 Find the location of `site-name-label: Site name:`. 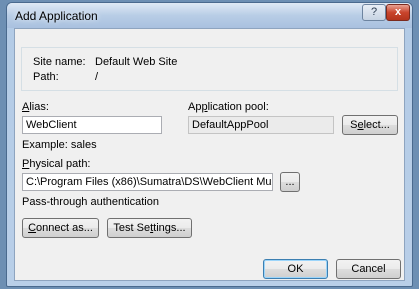

site-name-label: Site name: is located at coordinates (59, 62).